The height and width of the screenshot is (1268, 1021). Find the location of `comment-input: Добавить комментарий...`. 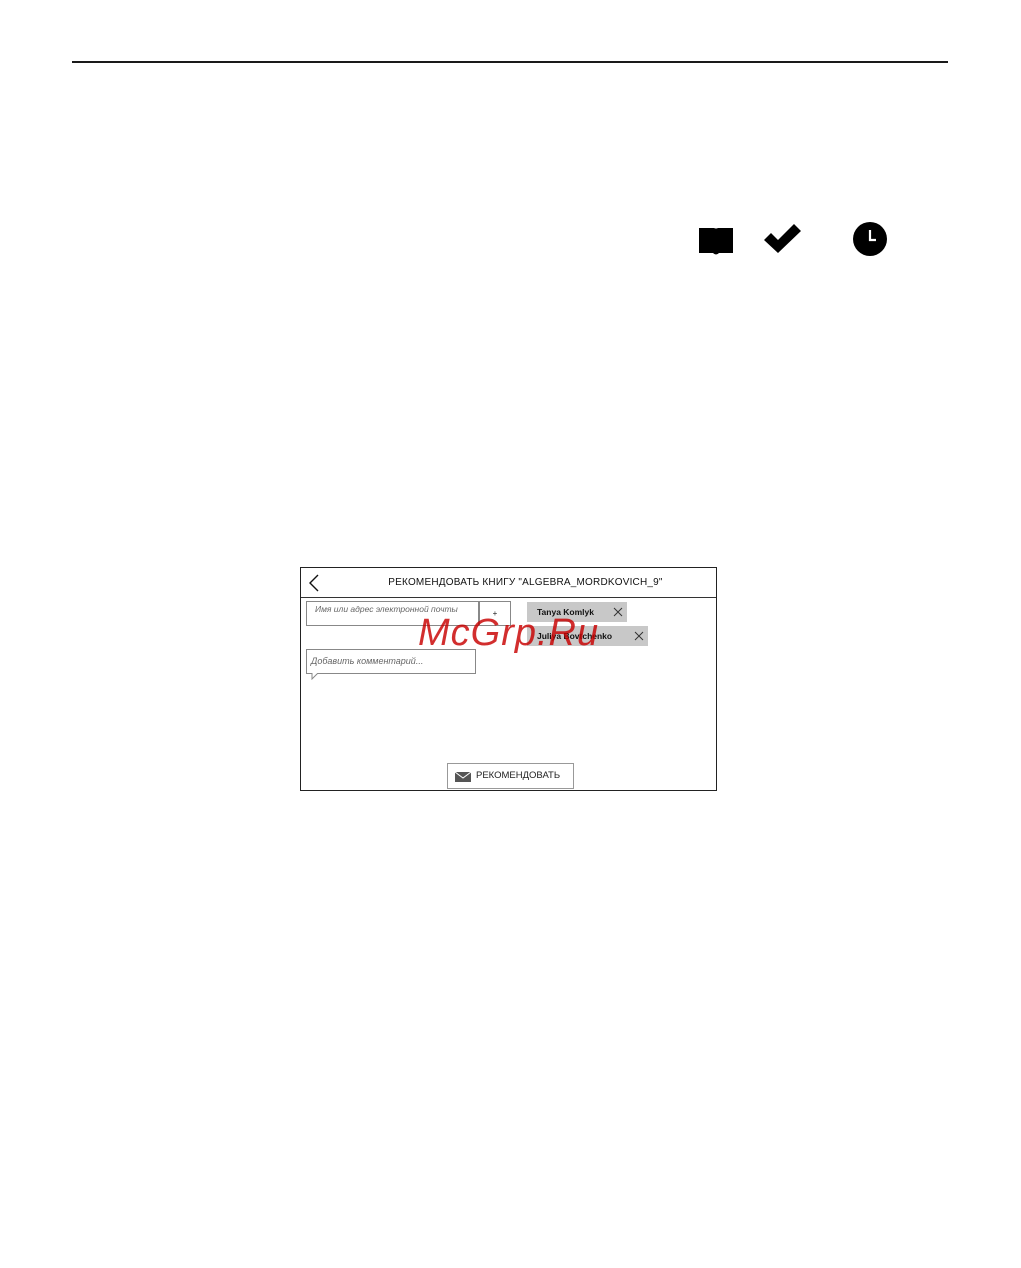

comment-input: Добавить комментарий... is located at coordinates (391, 661).